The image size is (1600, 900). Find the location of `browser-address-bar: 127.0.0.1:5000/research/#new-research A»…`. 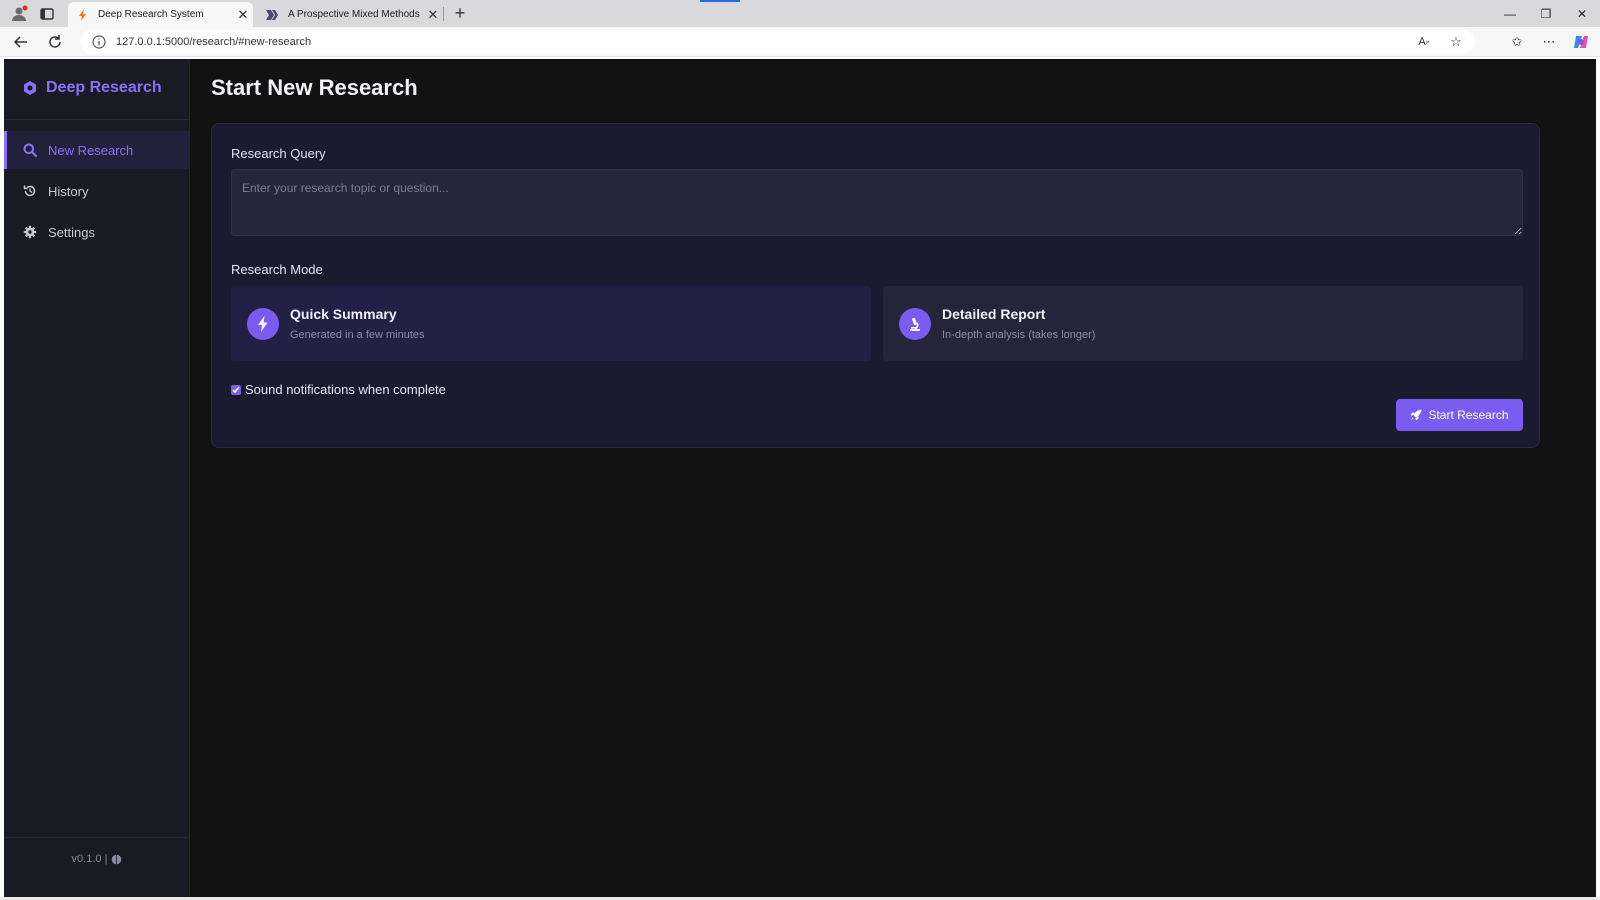

browser-address-bar: 127.0.0.1:5000/research/#new-research A»… is located at coordinates (800, 42).